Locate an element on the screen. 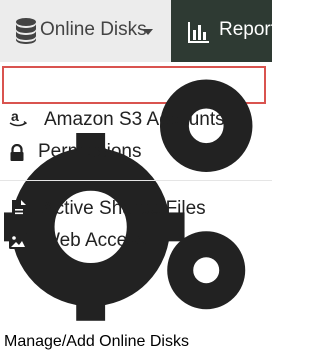 The width and height of the screenshot is (320, 351). bar-chart-icon is located at coordinates (198, 32).